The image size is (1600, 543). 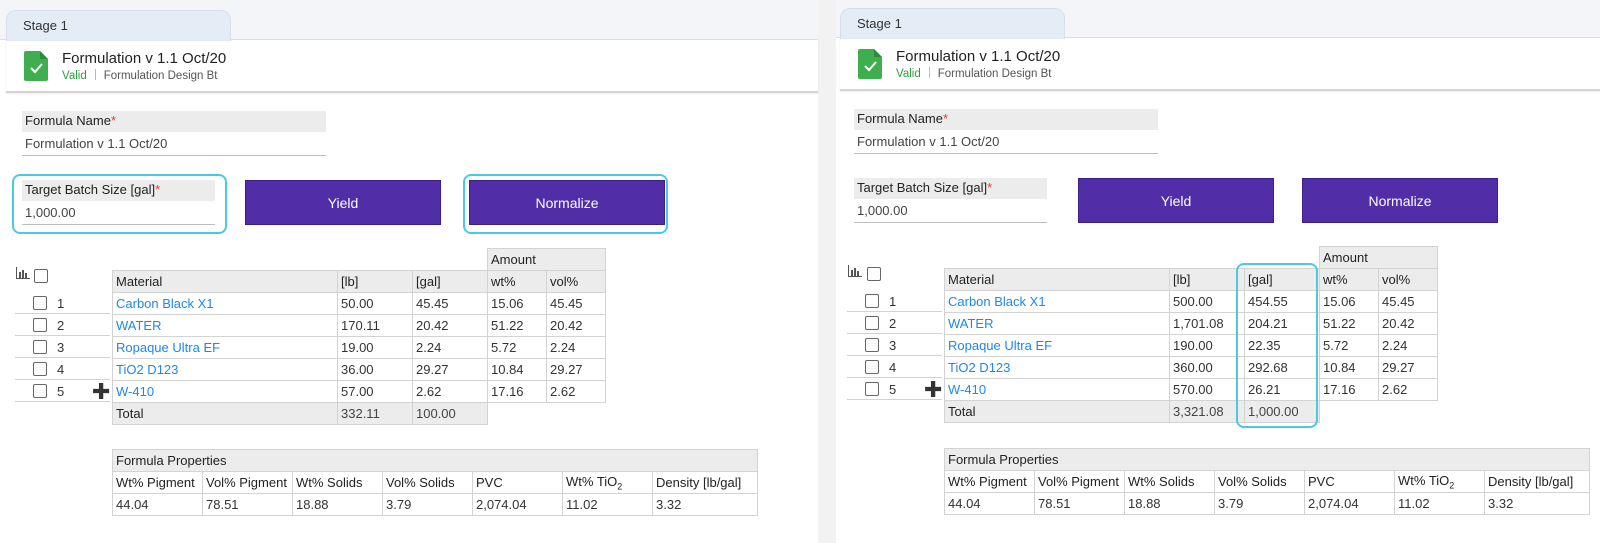 I want to click on row-number: 3, so click(x=893, y=345).